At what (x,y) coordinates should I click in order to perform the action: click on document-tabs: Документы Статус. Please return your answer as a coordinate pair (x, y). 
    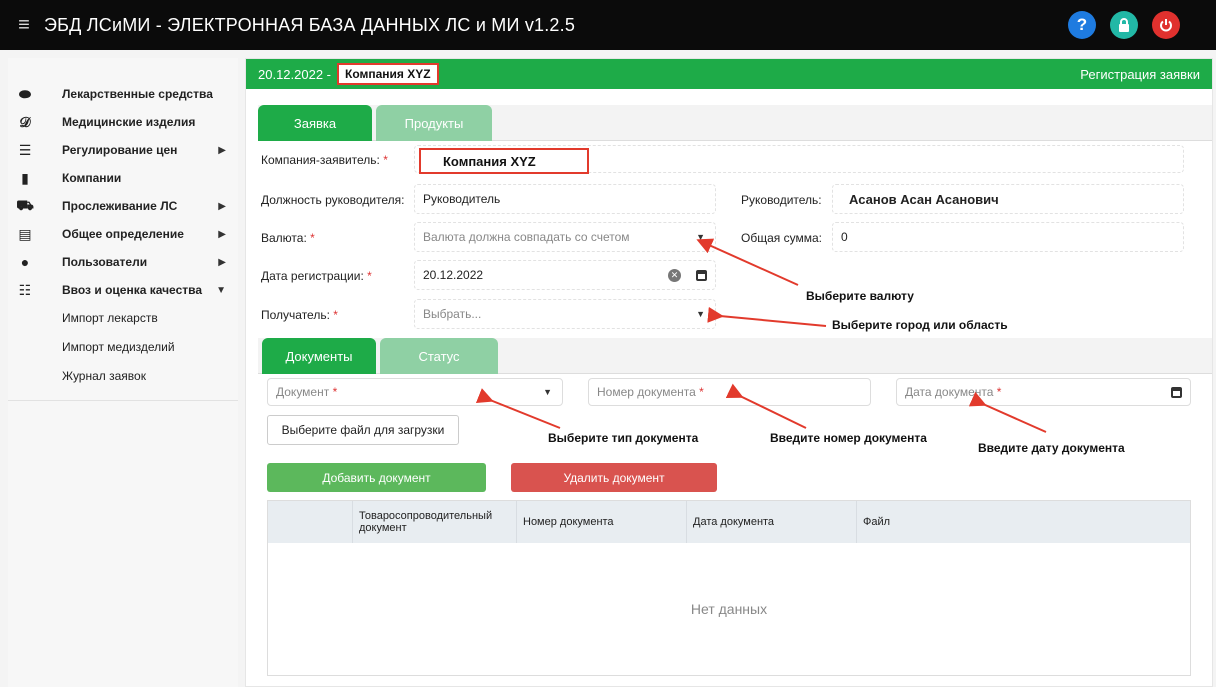
    Looking at the image, I should click on (735, 356).